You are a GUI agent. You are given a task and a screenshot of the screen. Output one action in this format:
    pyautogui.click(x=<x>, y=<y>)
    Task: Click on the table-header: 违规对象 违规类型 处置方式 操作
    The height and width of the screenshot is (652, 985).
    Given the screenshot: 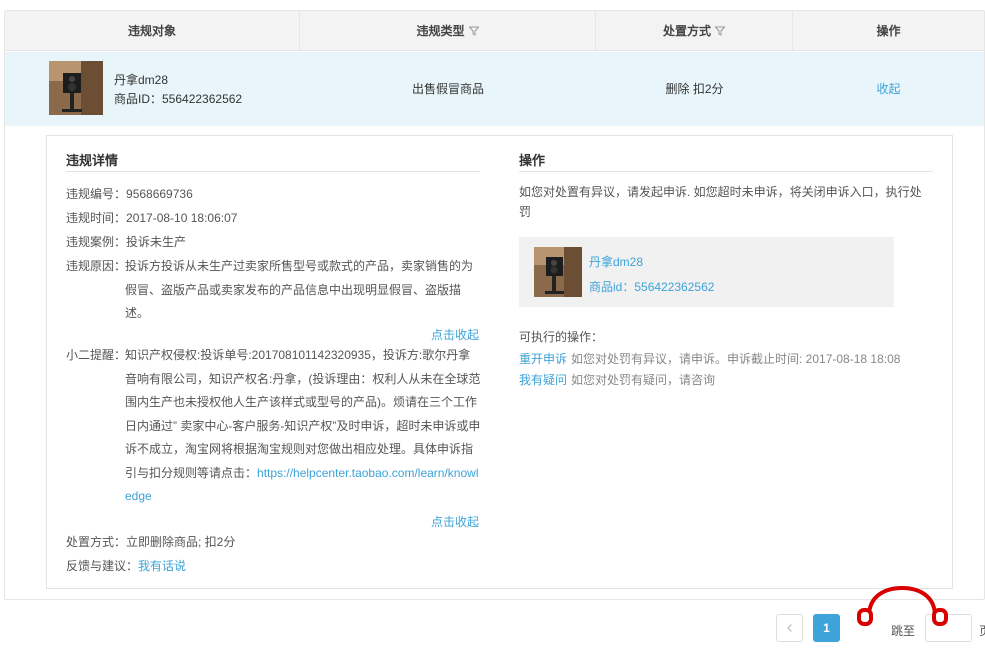 What is the action you would take?
    pyautogui.click(x=494, y=31)
    